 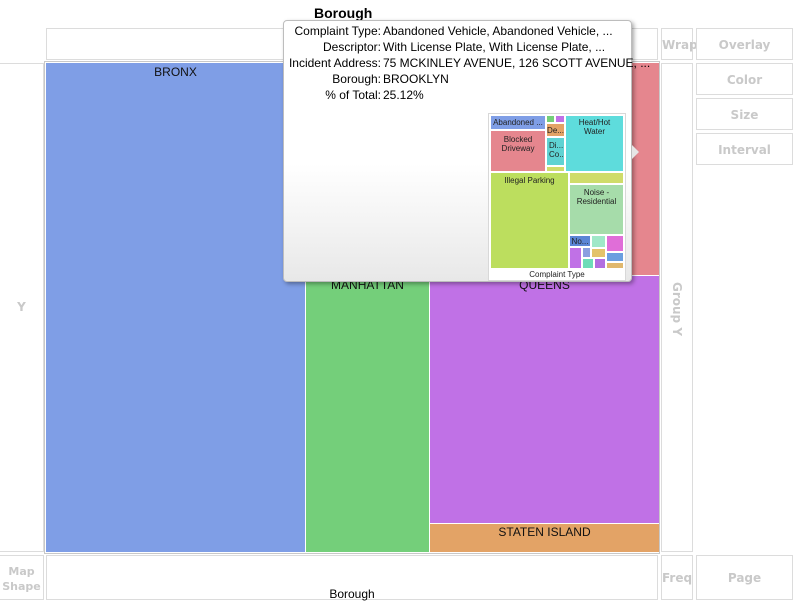 What do you see at coordinates (352, 578) in the screenshot?
I see `x-zone: Borough` at bounding box center [352, 578].